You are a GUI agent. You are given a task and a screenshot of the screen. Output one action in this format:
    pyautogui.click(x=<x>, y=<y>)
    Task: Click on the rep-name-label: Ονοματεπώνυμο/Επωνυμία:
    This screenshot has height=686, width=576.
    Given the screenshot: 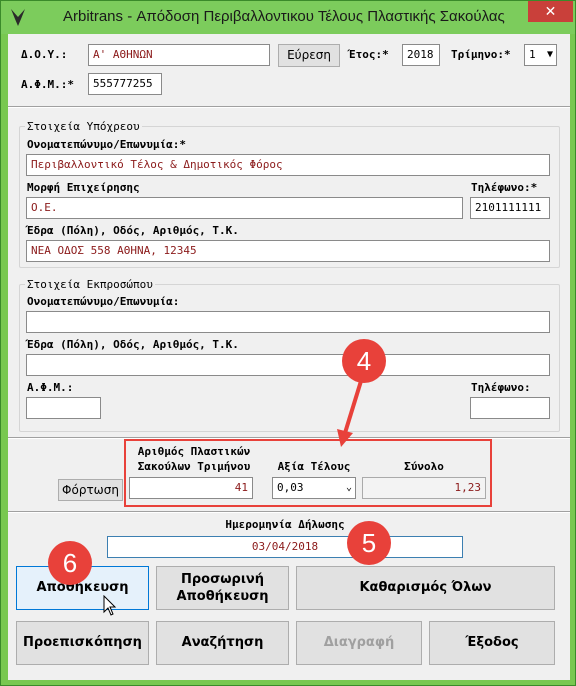 What is the action you would take?
    pyautogui.click(x=103, y=301)
    